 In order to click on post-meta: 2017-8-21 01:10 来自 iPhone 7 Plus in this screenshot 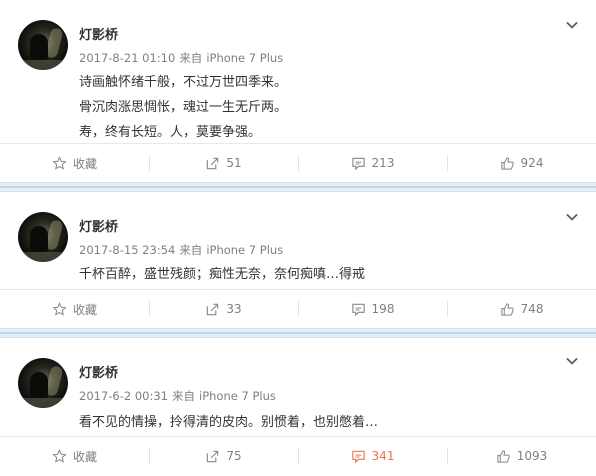, I will do `click(183, 58)`.